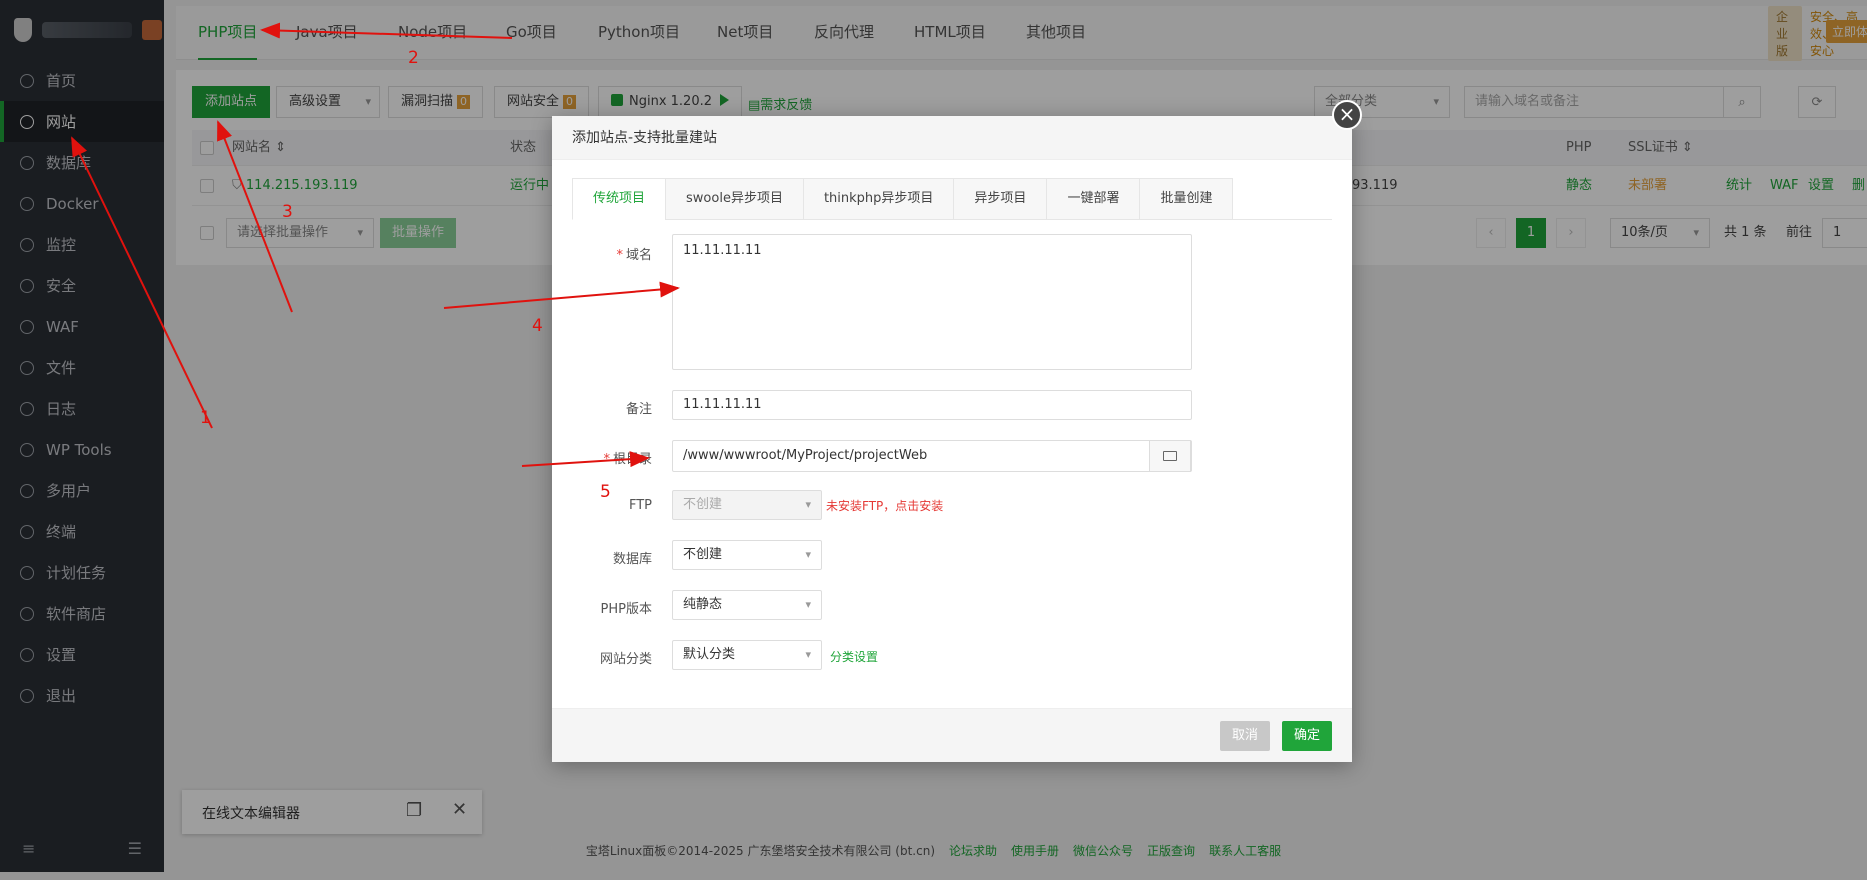  I want to click on folder-icon, so click(1170, 456).